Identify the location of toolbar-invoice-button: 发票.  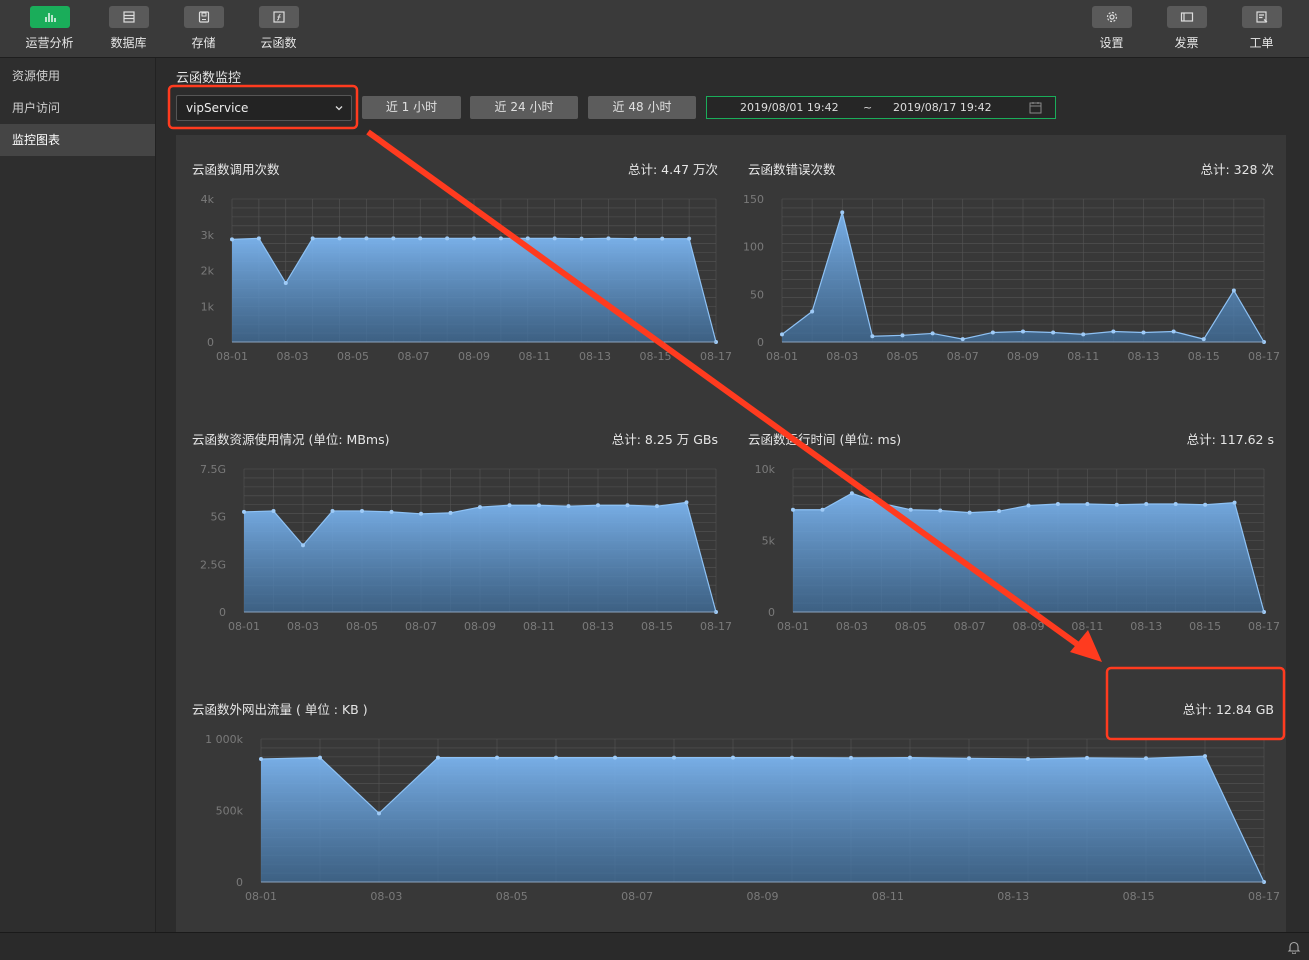
(1186, 30).